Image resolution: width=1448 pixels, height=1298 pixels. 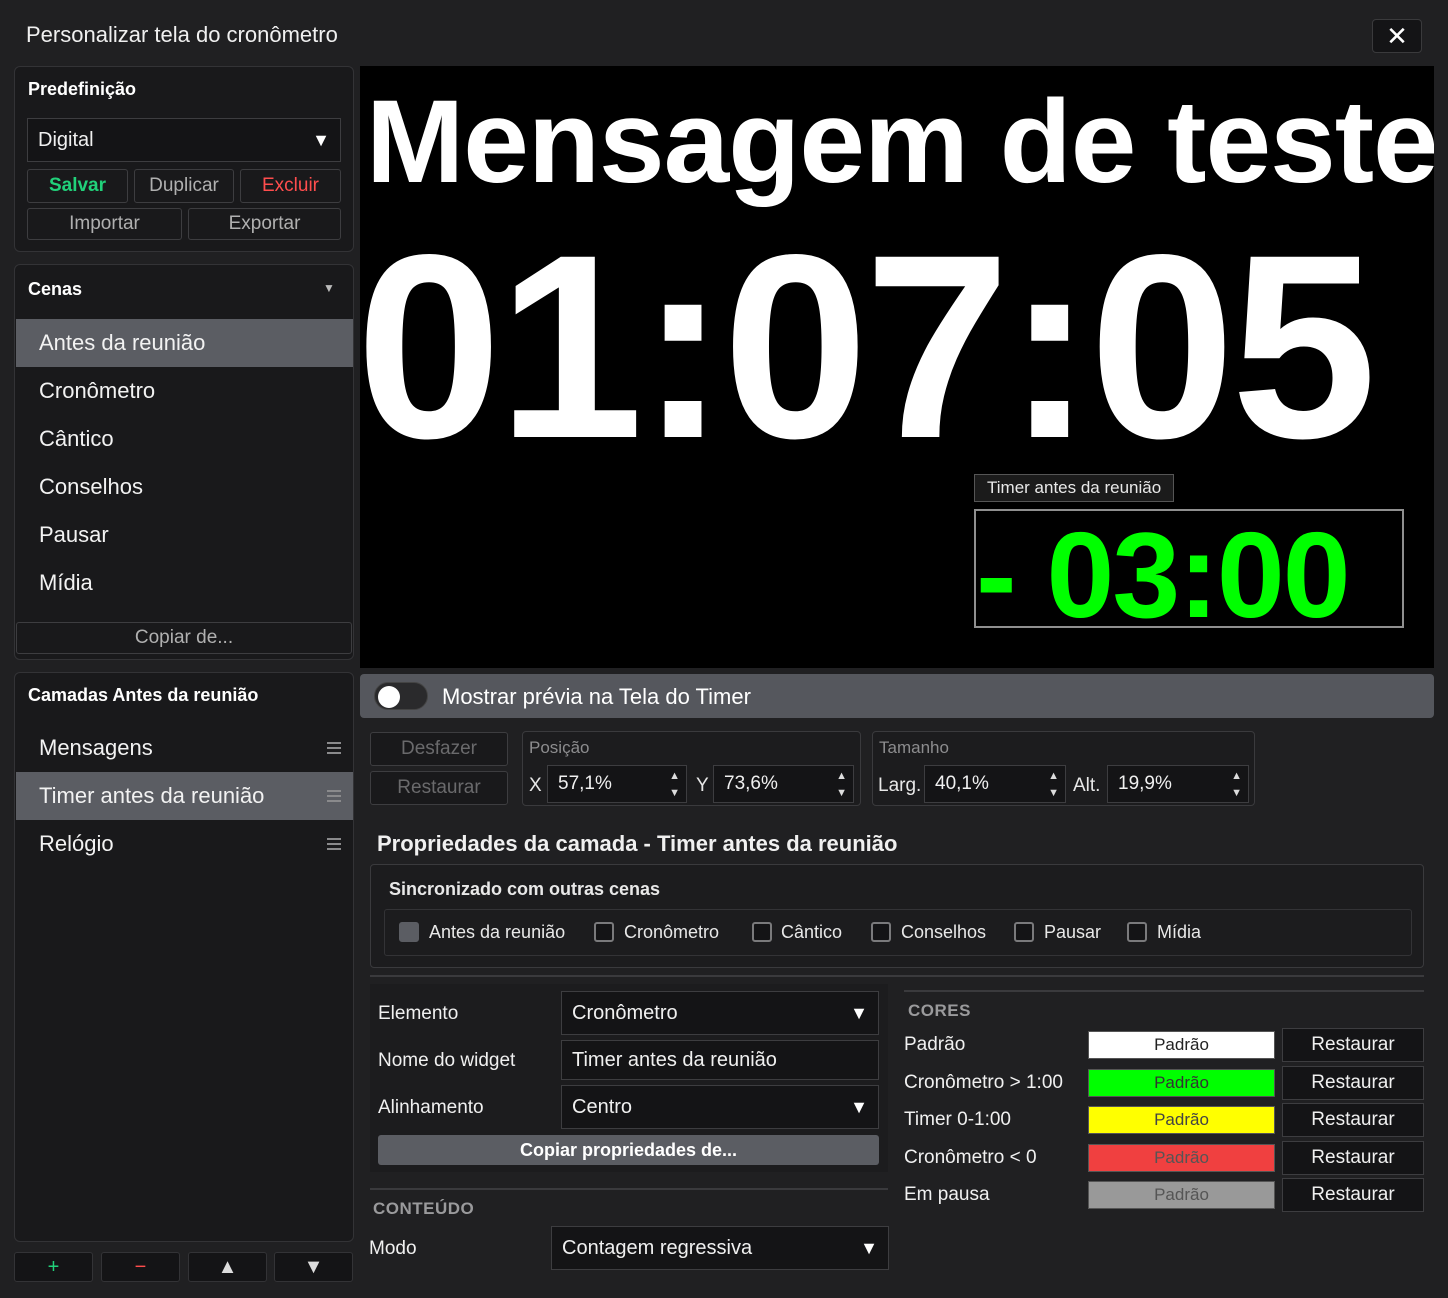 I want to click on y-input: 73,6% ▲ ▼, so click(x=783, y=784).